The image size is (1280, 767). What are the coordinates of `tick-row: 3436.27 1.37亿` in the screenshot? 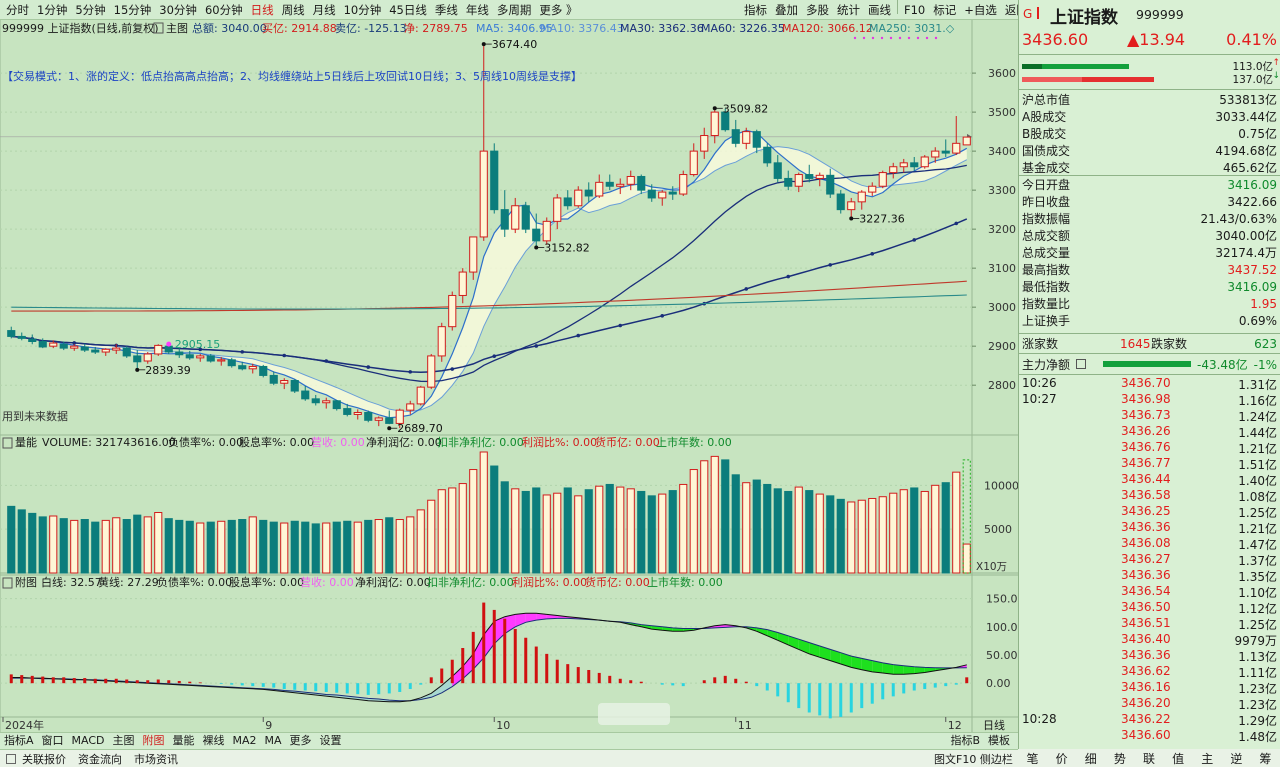 It's located at (1149, 560).